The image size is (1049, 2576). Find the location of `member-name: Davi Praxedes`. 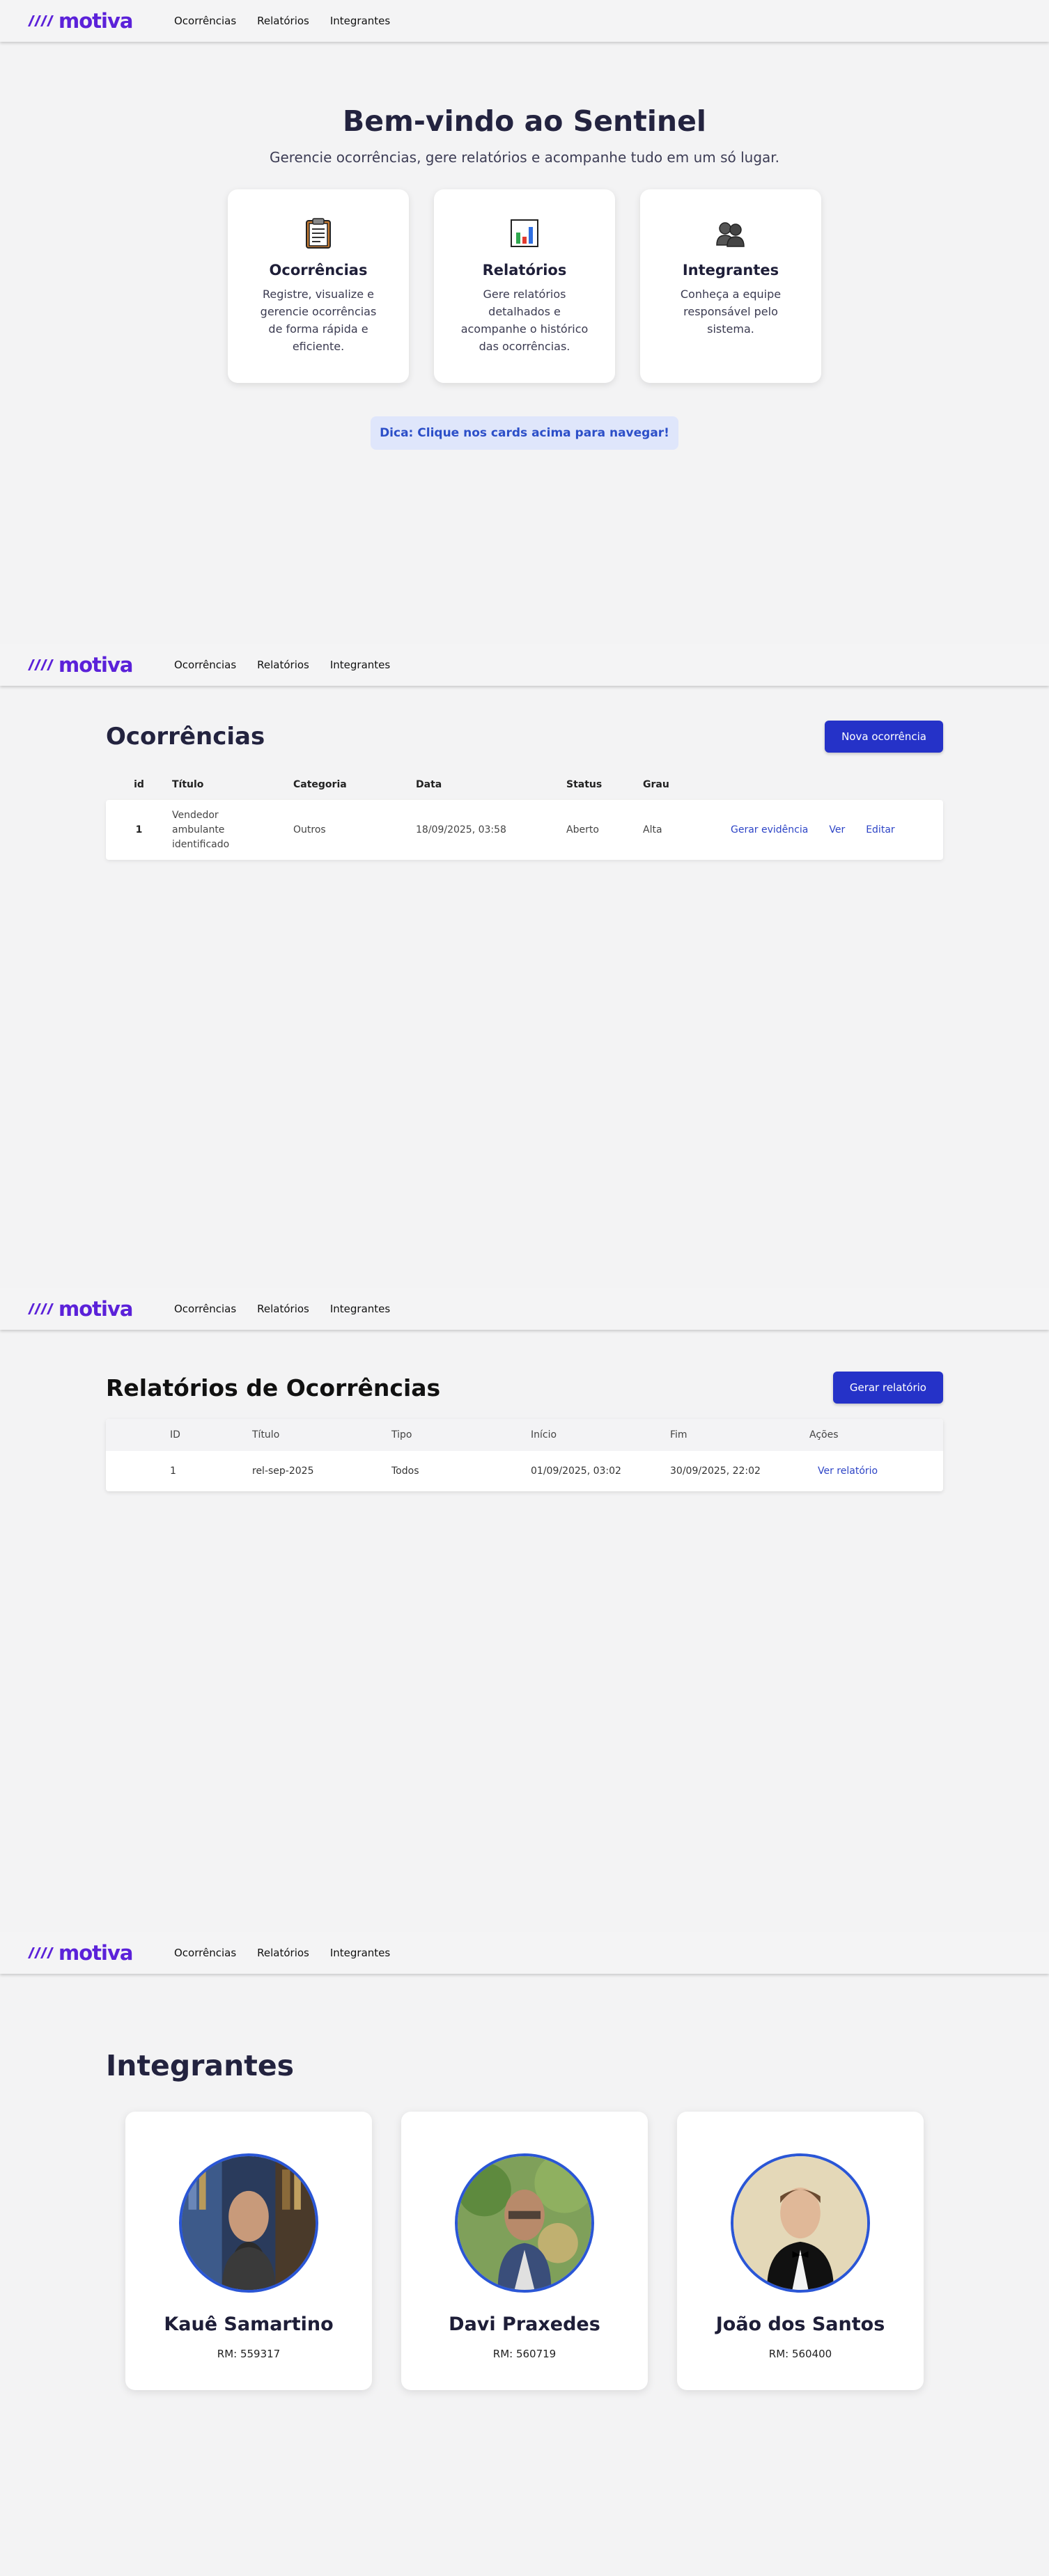

member-name: Davi Praxedes is located at coordinates (524, 2324).